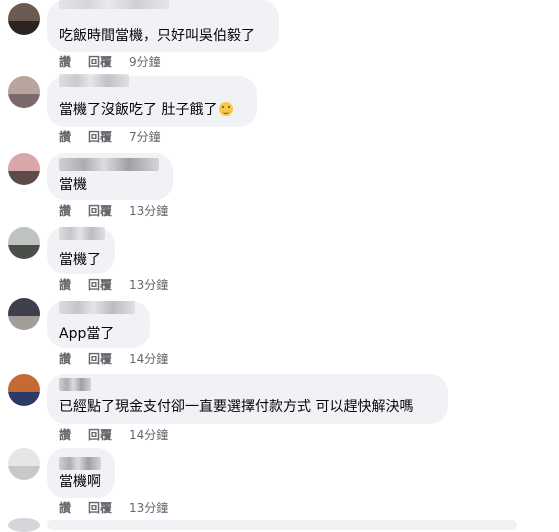 This screenshot has width=559, height=532. Describe the element at coordinates (87, 334) in the screenshot. I see `comment-text: App當了` at that location.